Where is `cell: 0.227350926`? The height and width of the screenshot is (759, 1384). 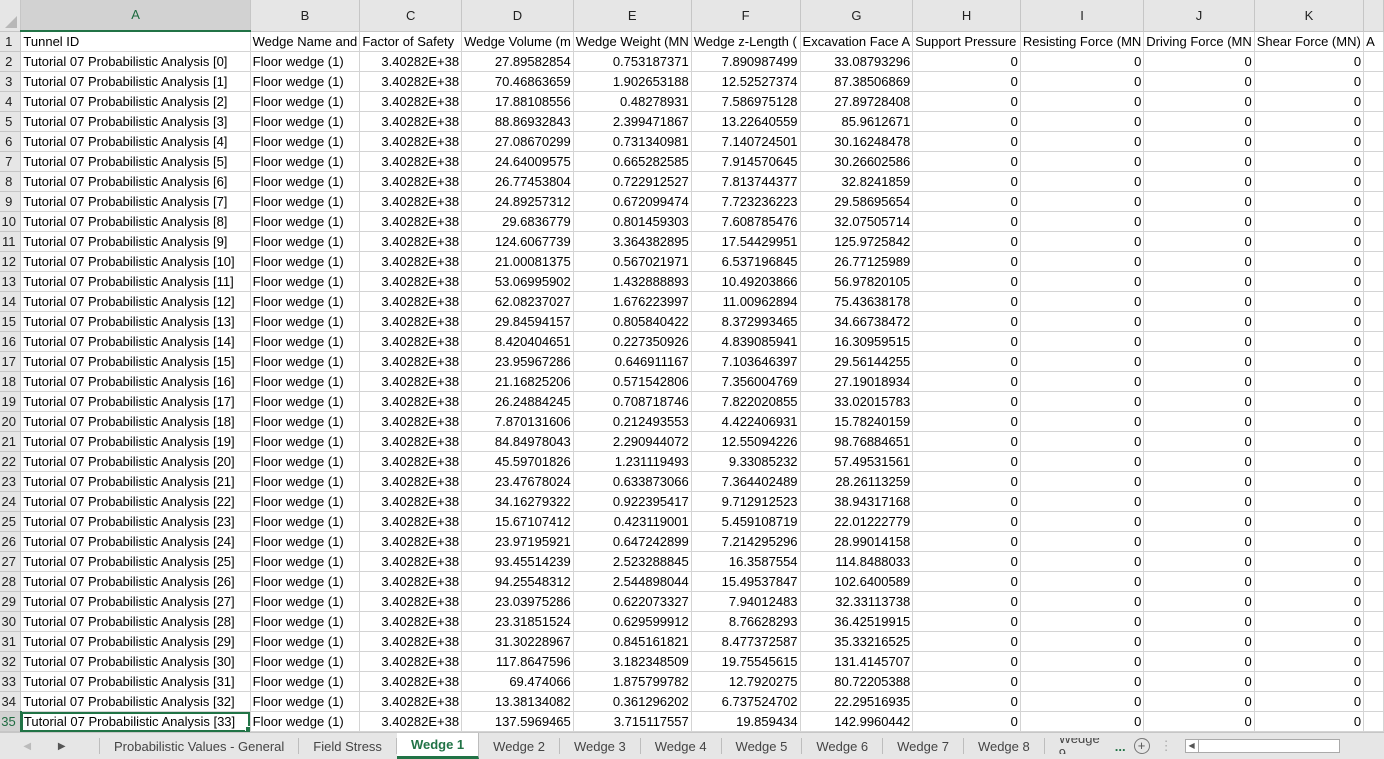
cell: 0.227350926 is located at coordinates (632, 341).